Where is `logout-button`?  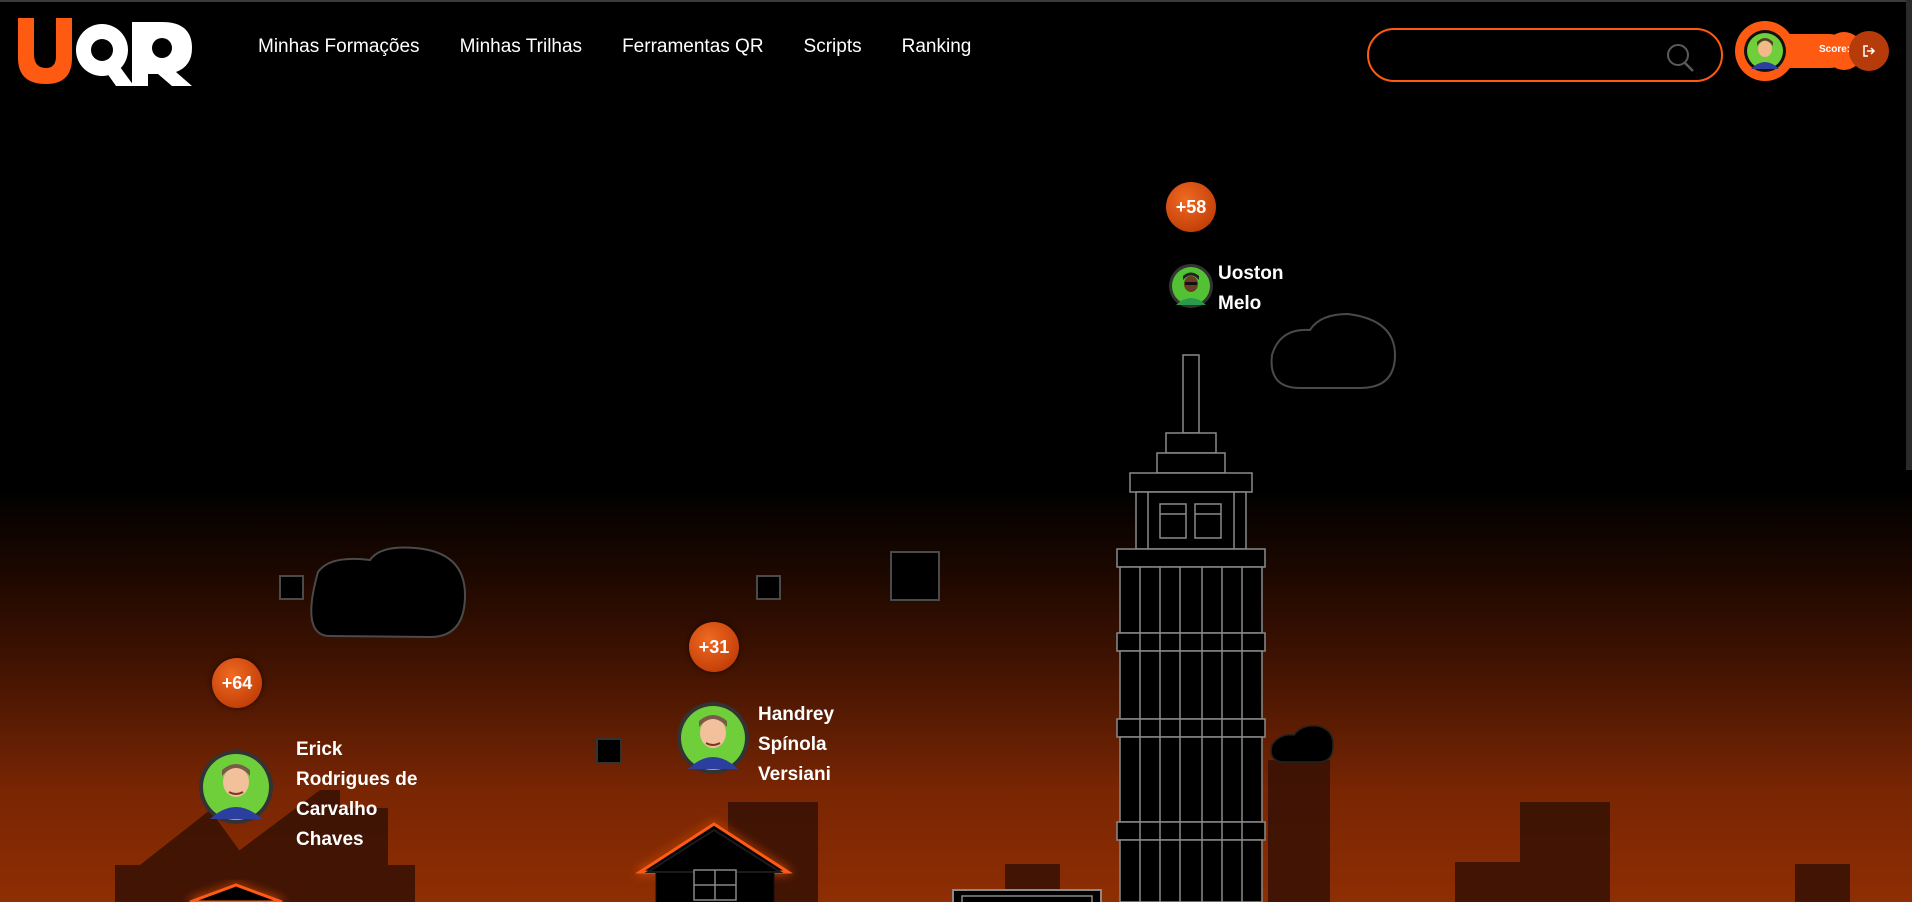
logout-button is located at coordinates (1869, 51).